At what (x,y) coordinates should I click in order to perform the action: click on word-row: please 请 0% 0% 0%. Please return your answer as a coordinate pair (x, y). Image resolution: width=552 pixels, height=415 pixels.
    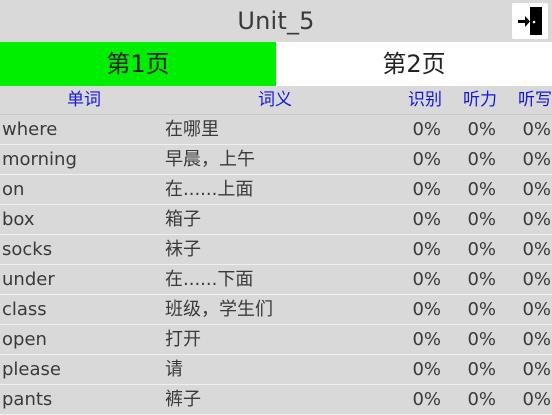
    Looking at the image, I should click on (276, 370).